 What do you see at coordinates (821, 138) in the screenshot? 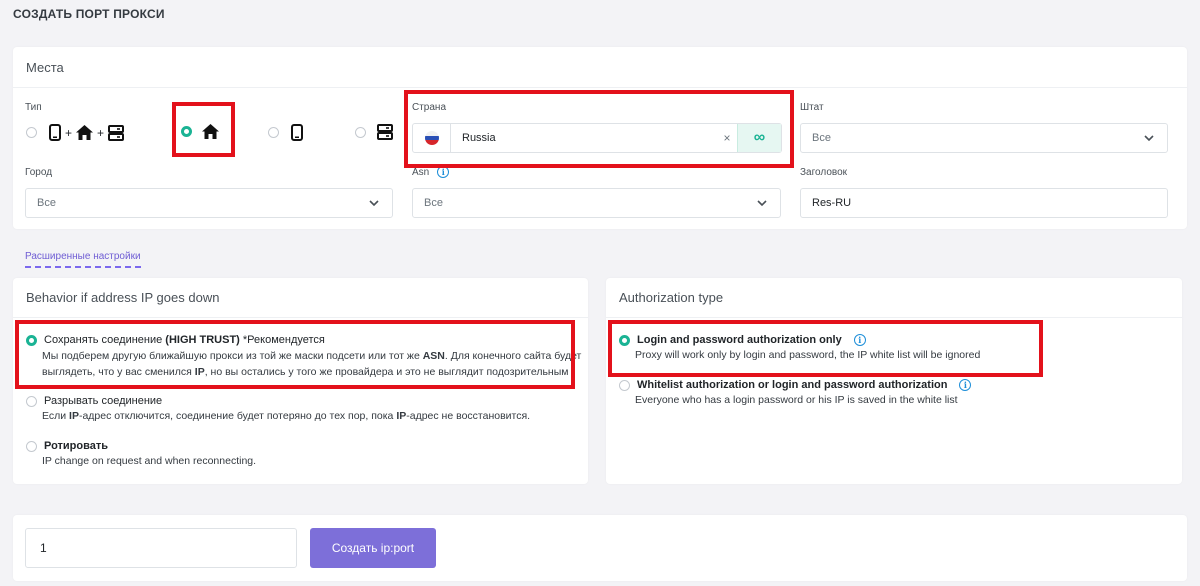
I see `state-value: Все` at bounding box center [821, 138].